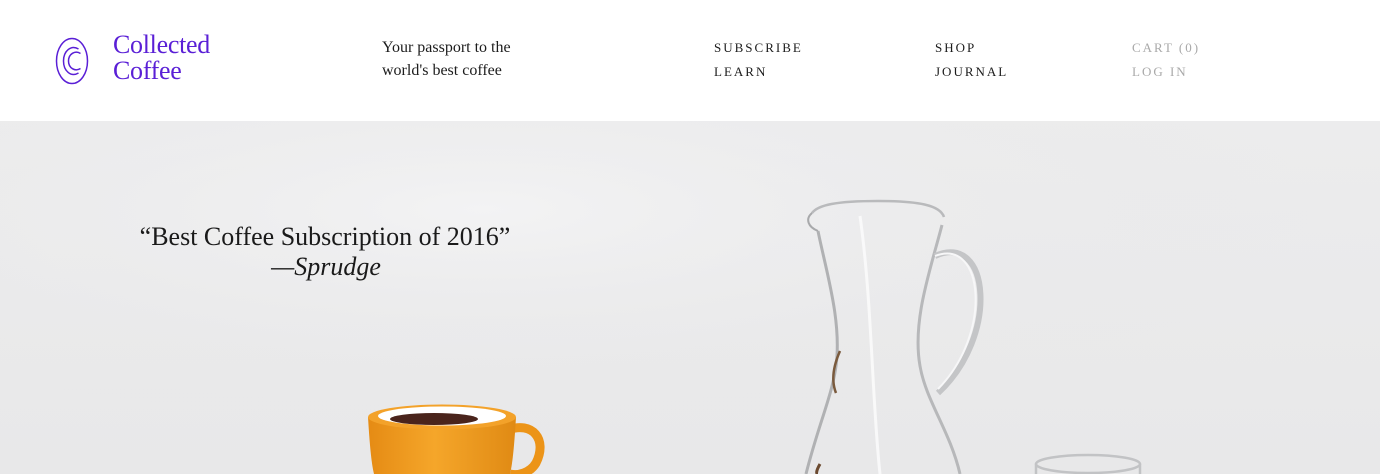 This screenshot has width=1380, height=474. What do you see at coordinates (740, 72) in the screenshot?
I see `nav-learn: LEARN` at bounding box center [740, 72].